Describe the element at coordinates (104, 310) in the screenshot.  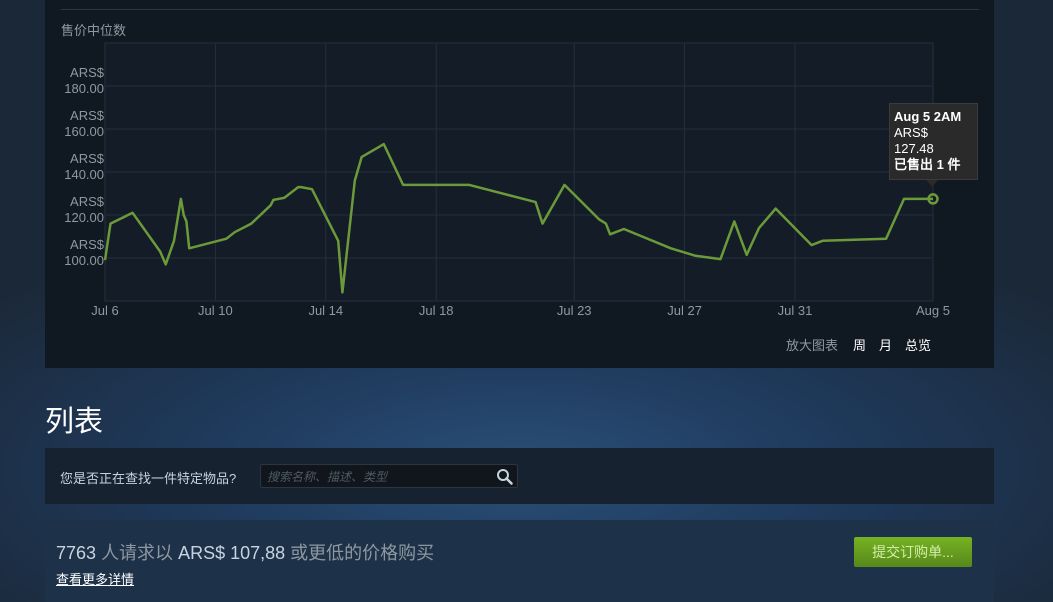
I see `x-tick-label: Jul 6` at that location.